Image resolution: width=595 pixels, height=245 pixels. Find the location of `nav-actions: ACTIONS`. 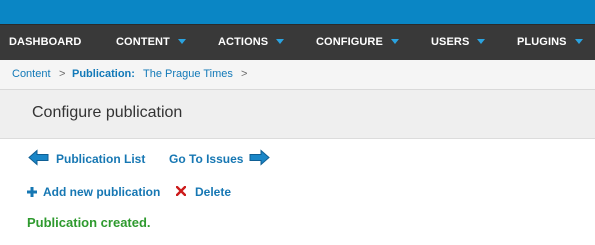

nav-actions: ACTIONS is located at coordinates (251, 43).